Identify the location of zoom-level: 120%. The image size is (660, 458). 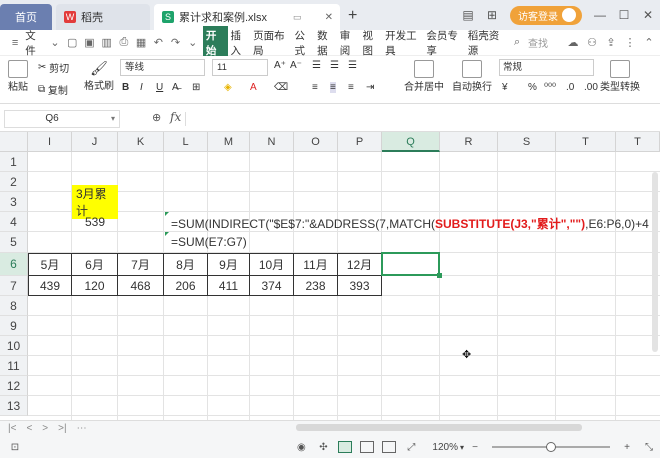
(445, 447).